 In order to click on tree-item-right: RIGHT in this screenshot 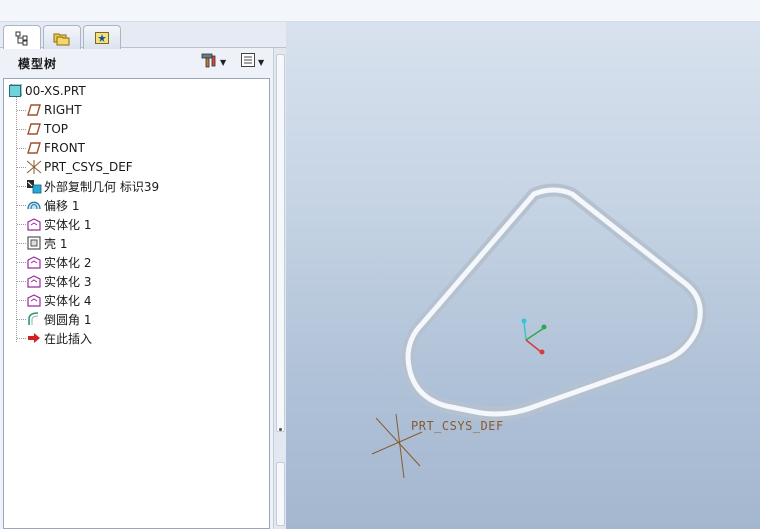, I will do `click(54, 110)`.